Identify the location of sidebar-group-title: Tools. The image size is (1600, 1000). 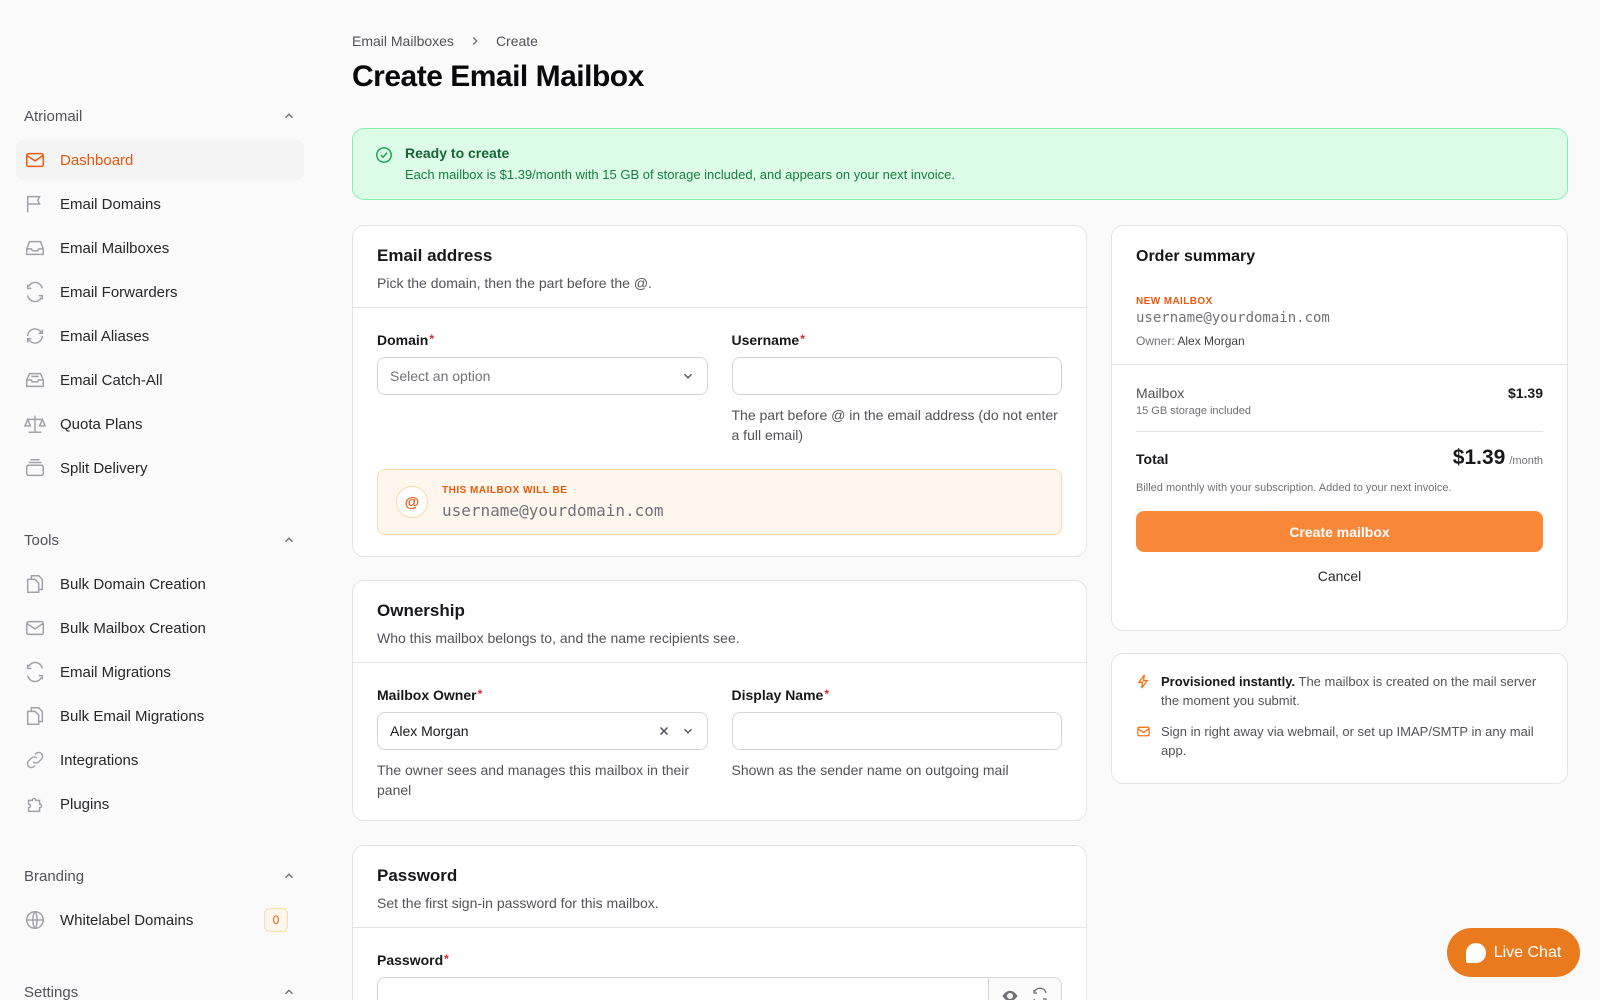
(42, 540).